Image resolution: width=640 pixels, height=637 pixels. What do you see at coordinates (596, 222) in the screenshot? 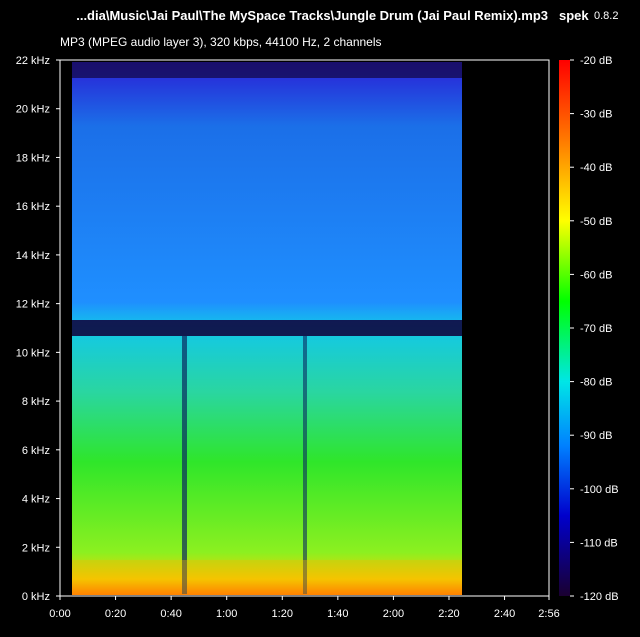
I see `db-tick-label: -50 dB` at bounding box center [596, 222].